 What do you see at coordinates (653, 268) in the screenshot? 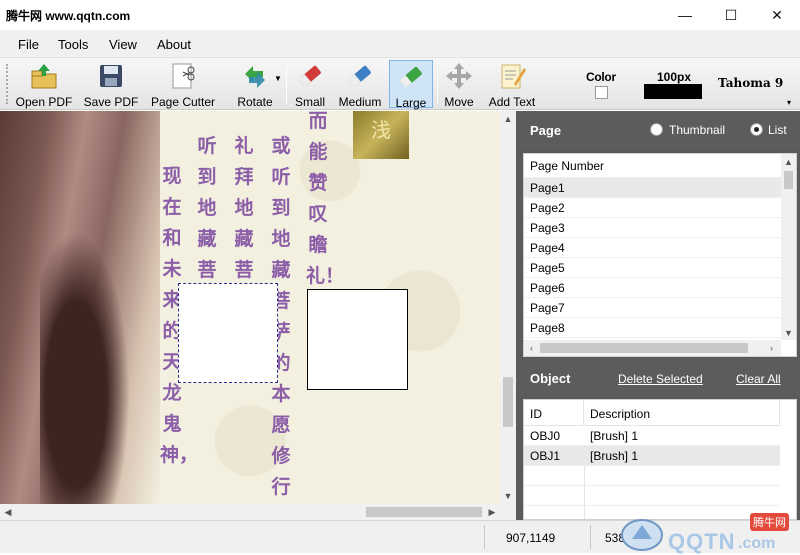
I see `page-list-item: Page5` at bounding box center [653, 268].